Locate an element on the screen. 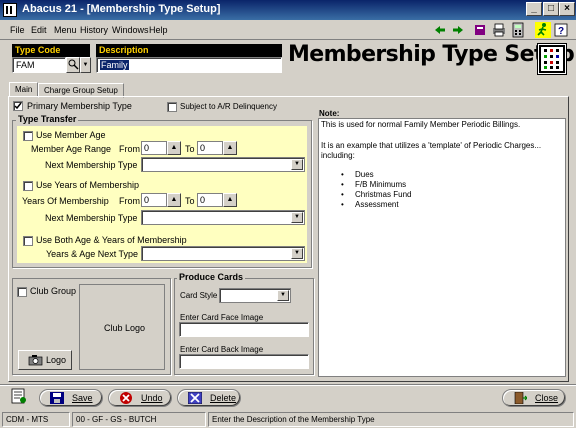  search-icon is located at coordinates (73, 65).